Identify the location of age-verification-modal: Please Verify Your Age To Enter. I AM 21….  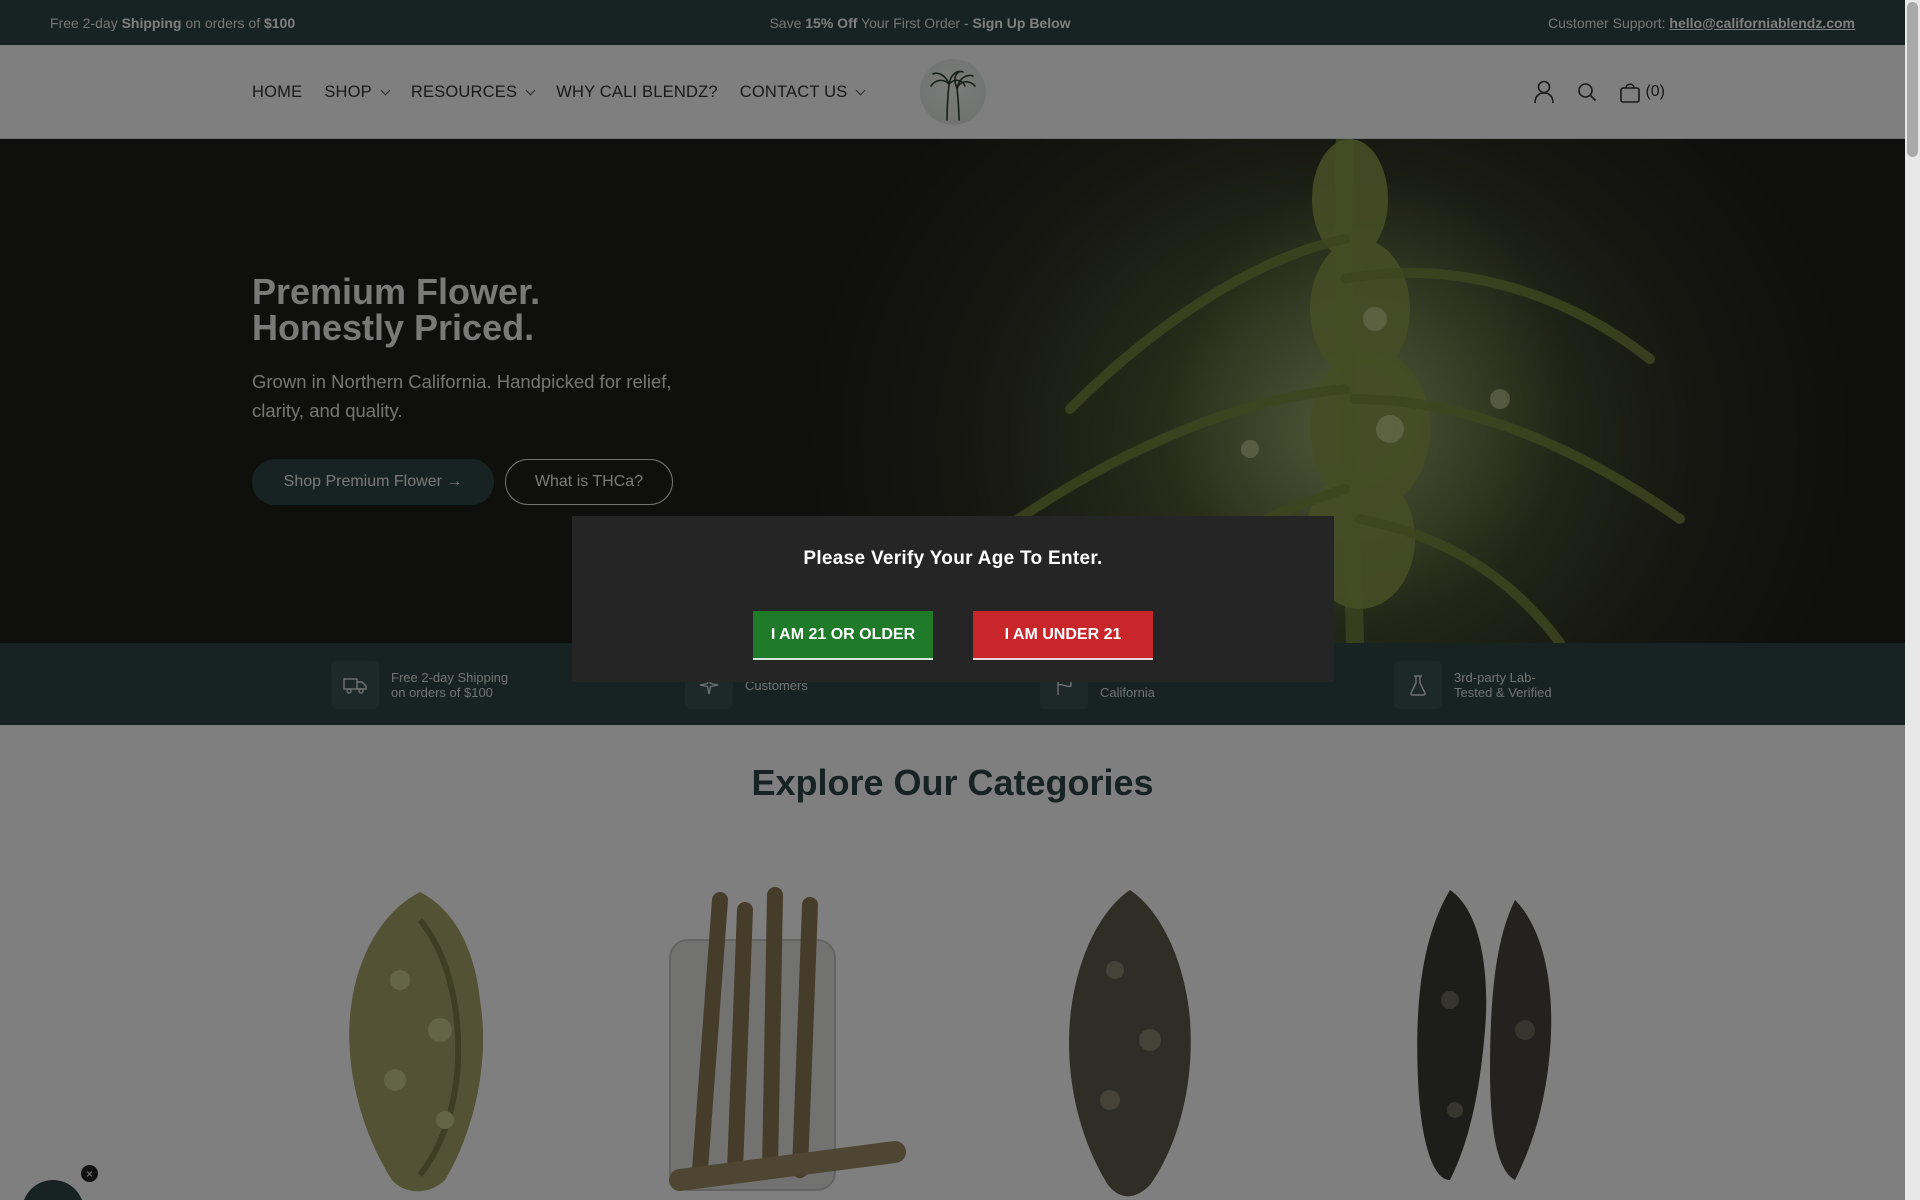
(953, 599).